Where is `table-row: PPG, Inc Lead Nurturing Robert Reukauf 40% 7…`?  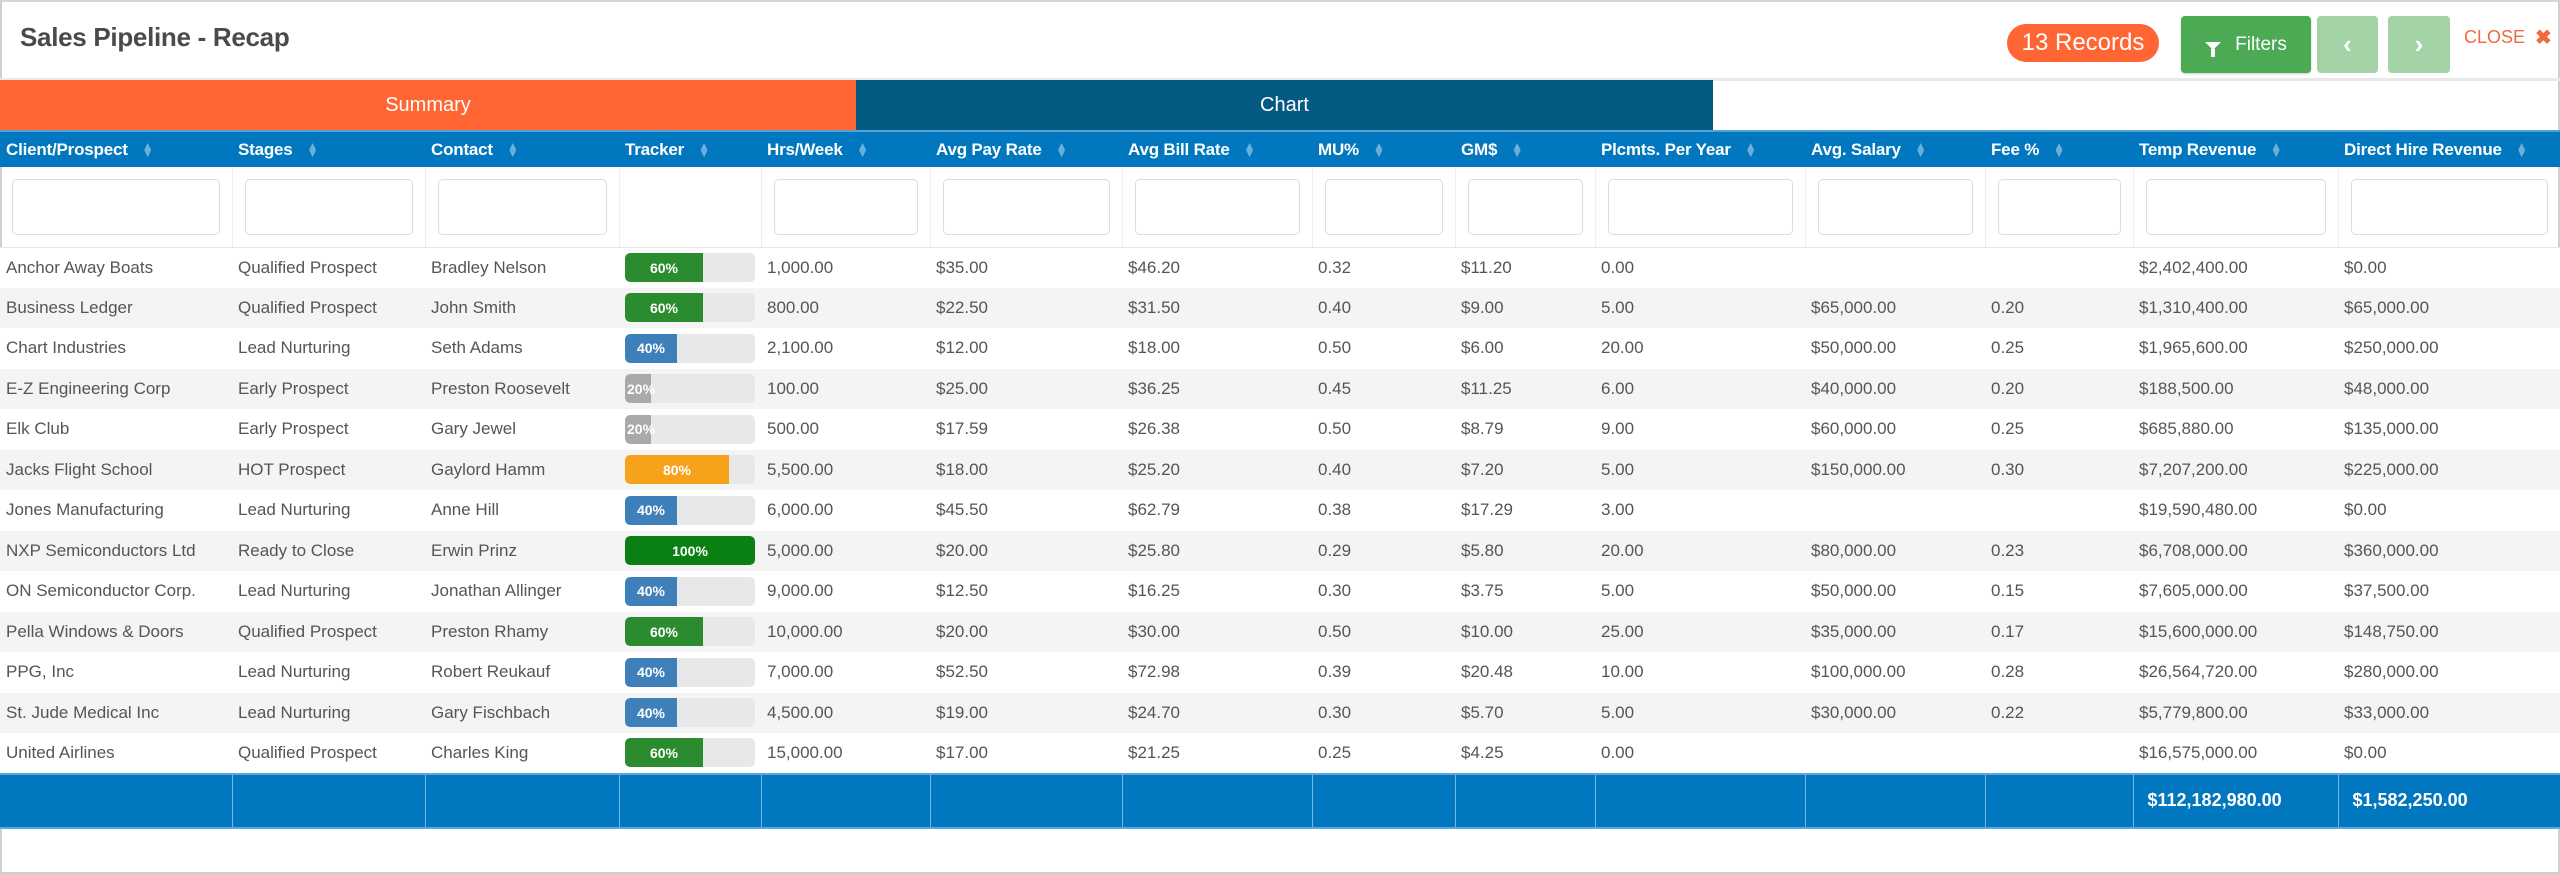
table-row: PPG, Inc Lead Nurturing Robert Reukauf 40% 7… is located at coordinates (1280, 672).